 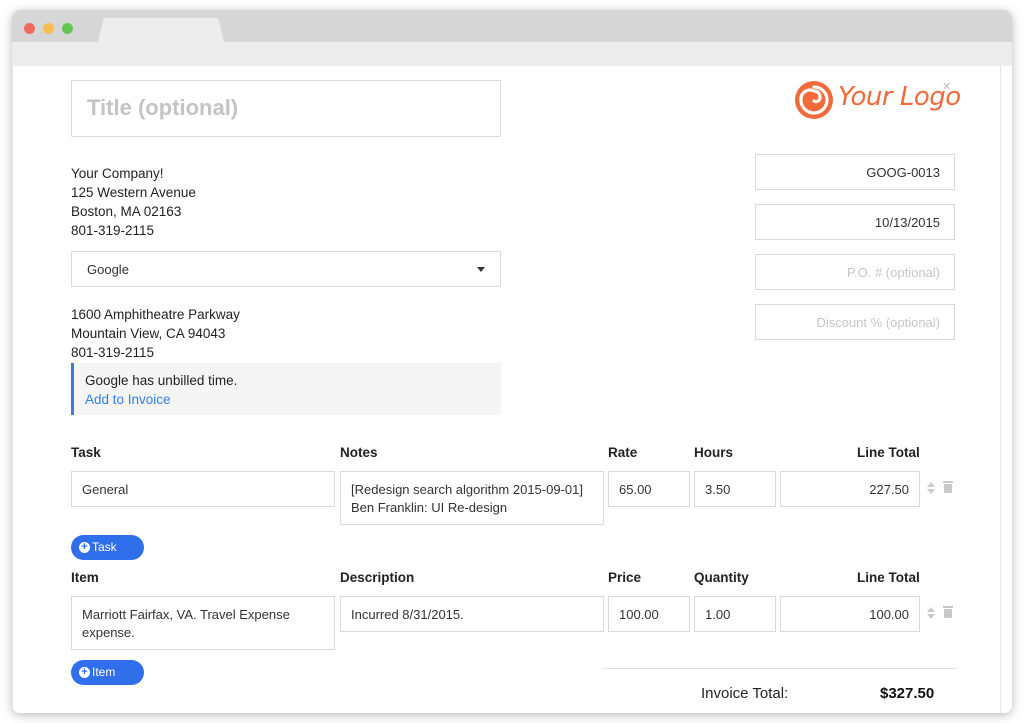 What do you see at coordinates (942, 616) in the screenshot?
I see `item-row-actions` at bounding box center [942, 616].